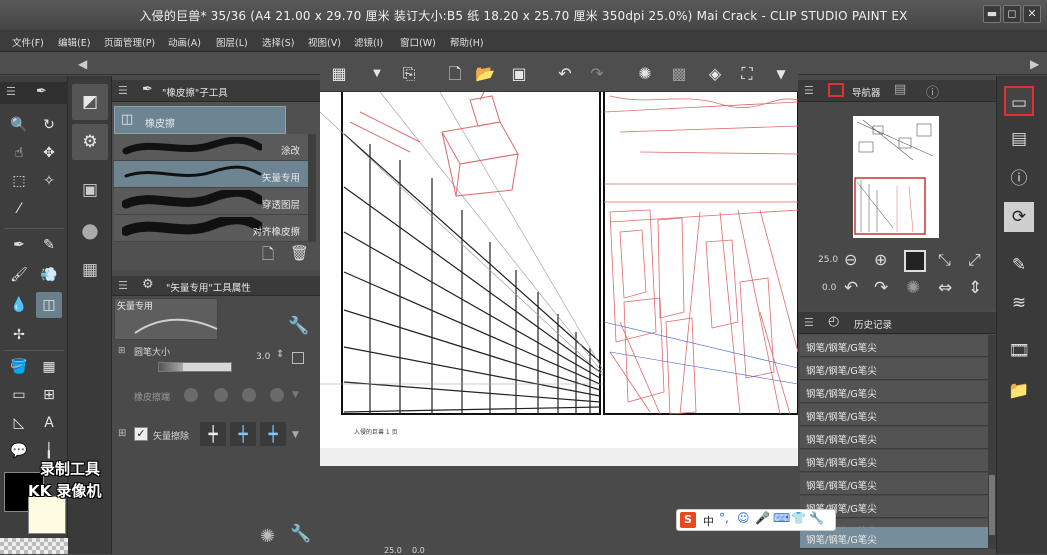  What do you see at coordinates (932, 91) in the screenshot?
I see `info-tab-icon: ⓘ` at bounding box center [932, 91].